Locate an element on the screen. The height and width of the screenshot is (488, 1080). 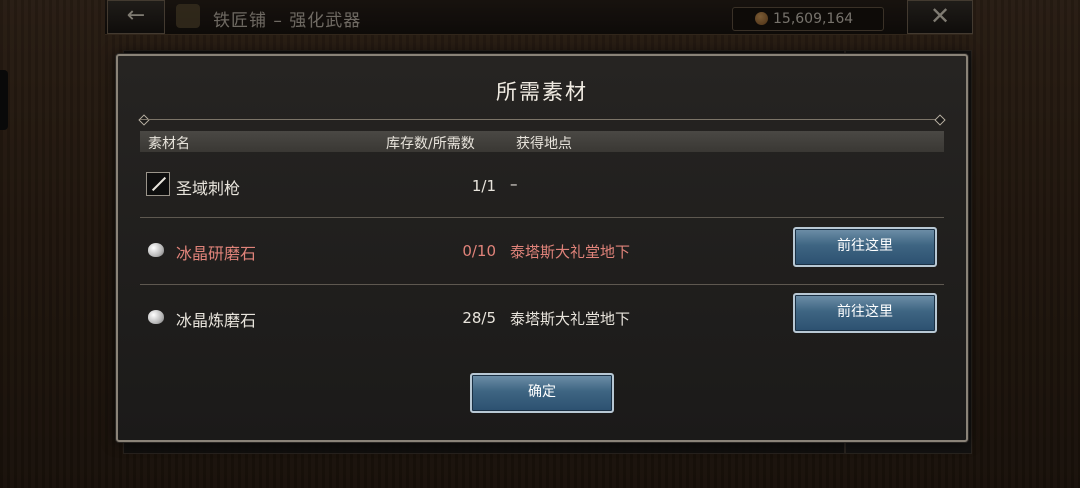
material-name: 冰晶研磨石 is located at coordinates (216, 253).